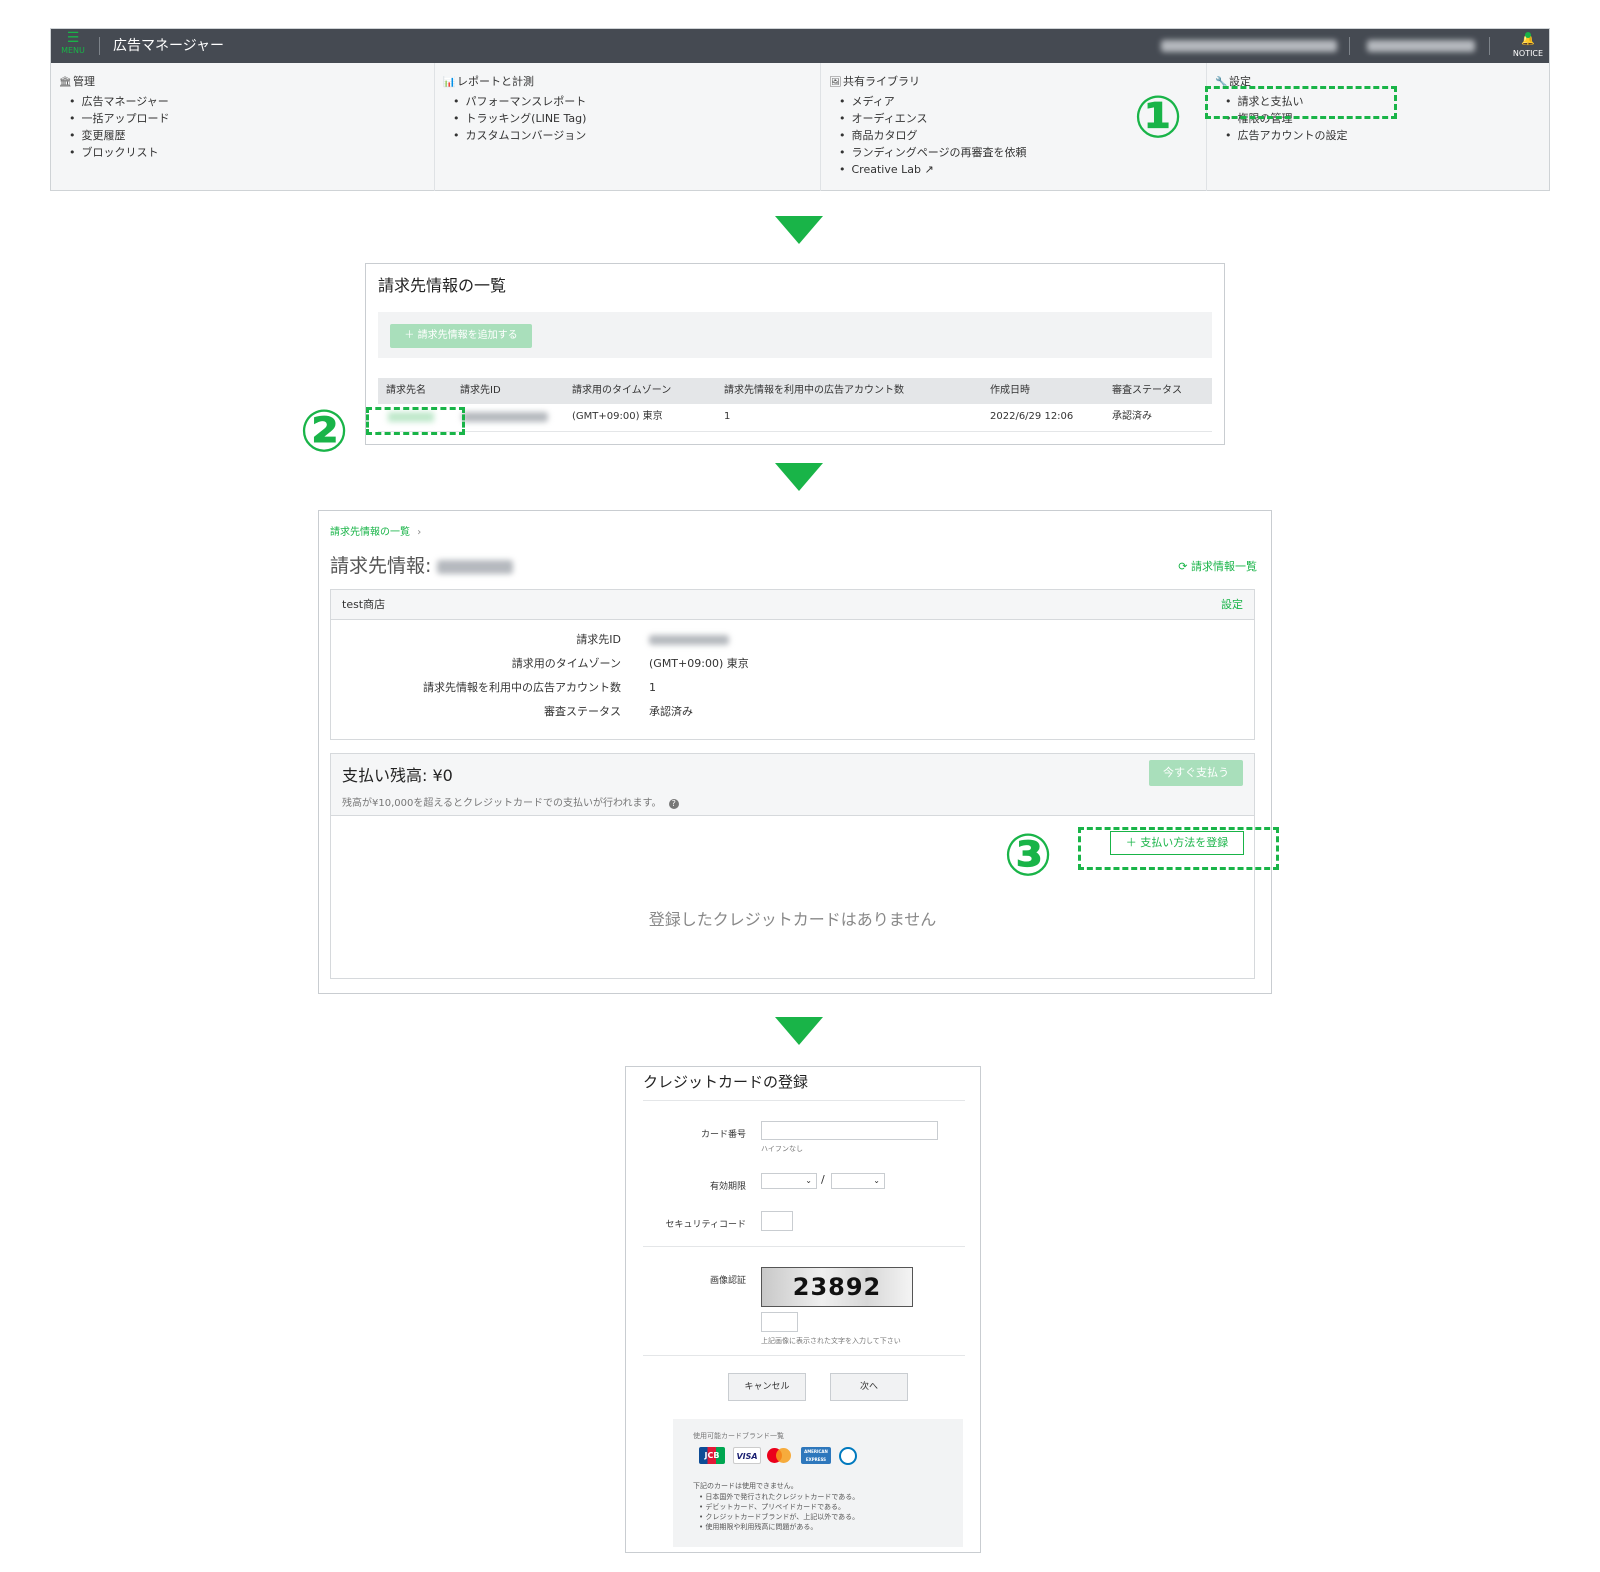 Image resolution: width=1600 pixels, height=1572 pixels. I want to click on brands-title: 使用可能カードブランド一覧, so click(738, 1436).